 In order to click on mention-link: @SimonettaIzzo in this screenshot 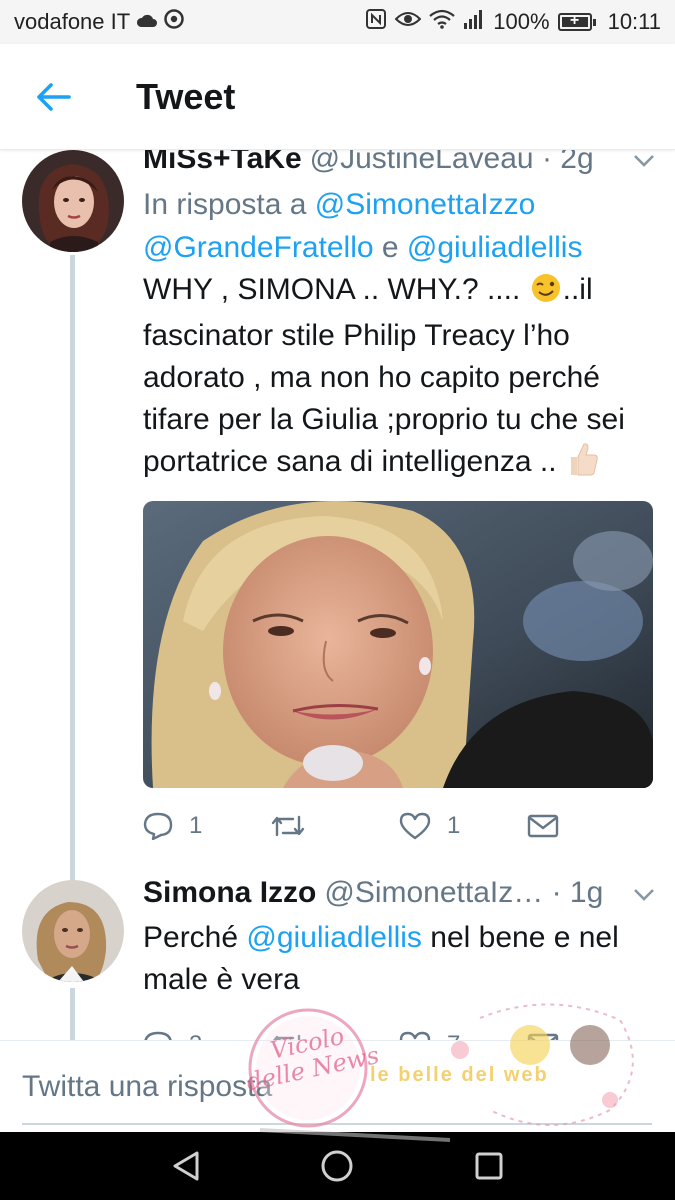, I will do `click(425, 204)`.